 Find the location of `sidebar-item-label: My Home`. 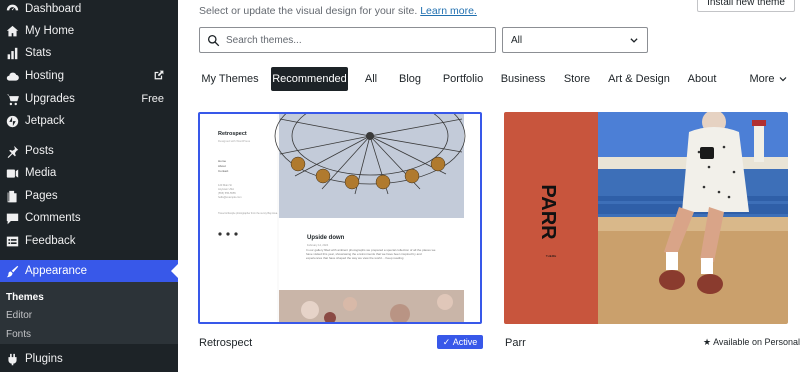

sidebar-item-label: My Home is located at coordinates (50, 31).